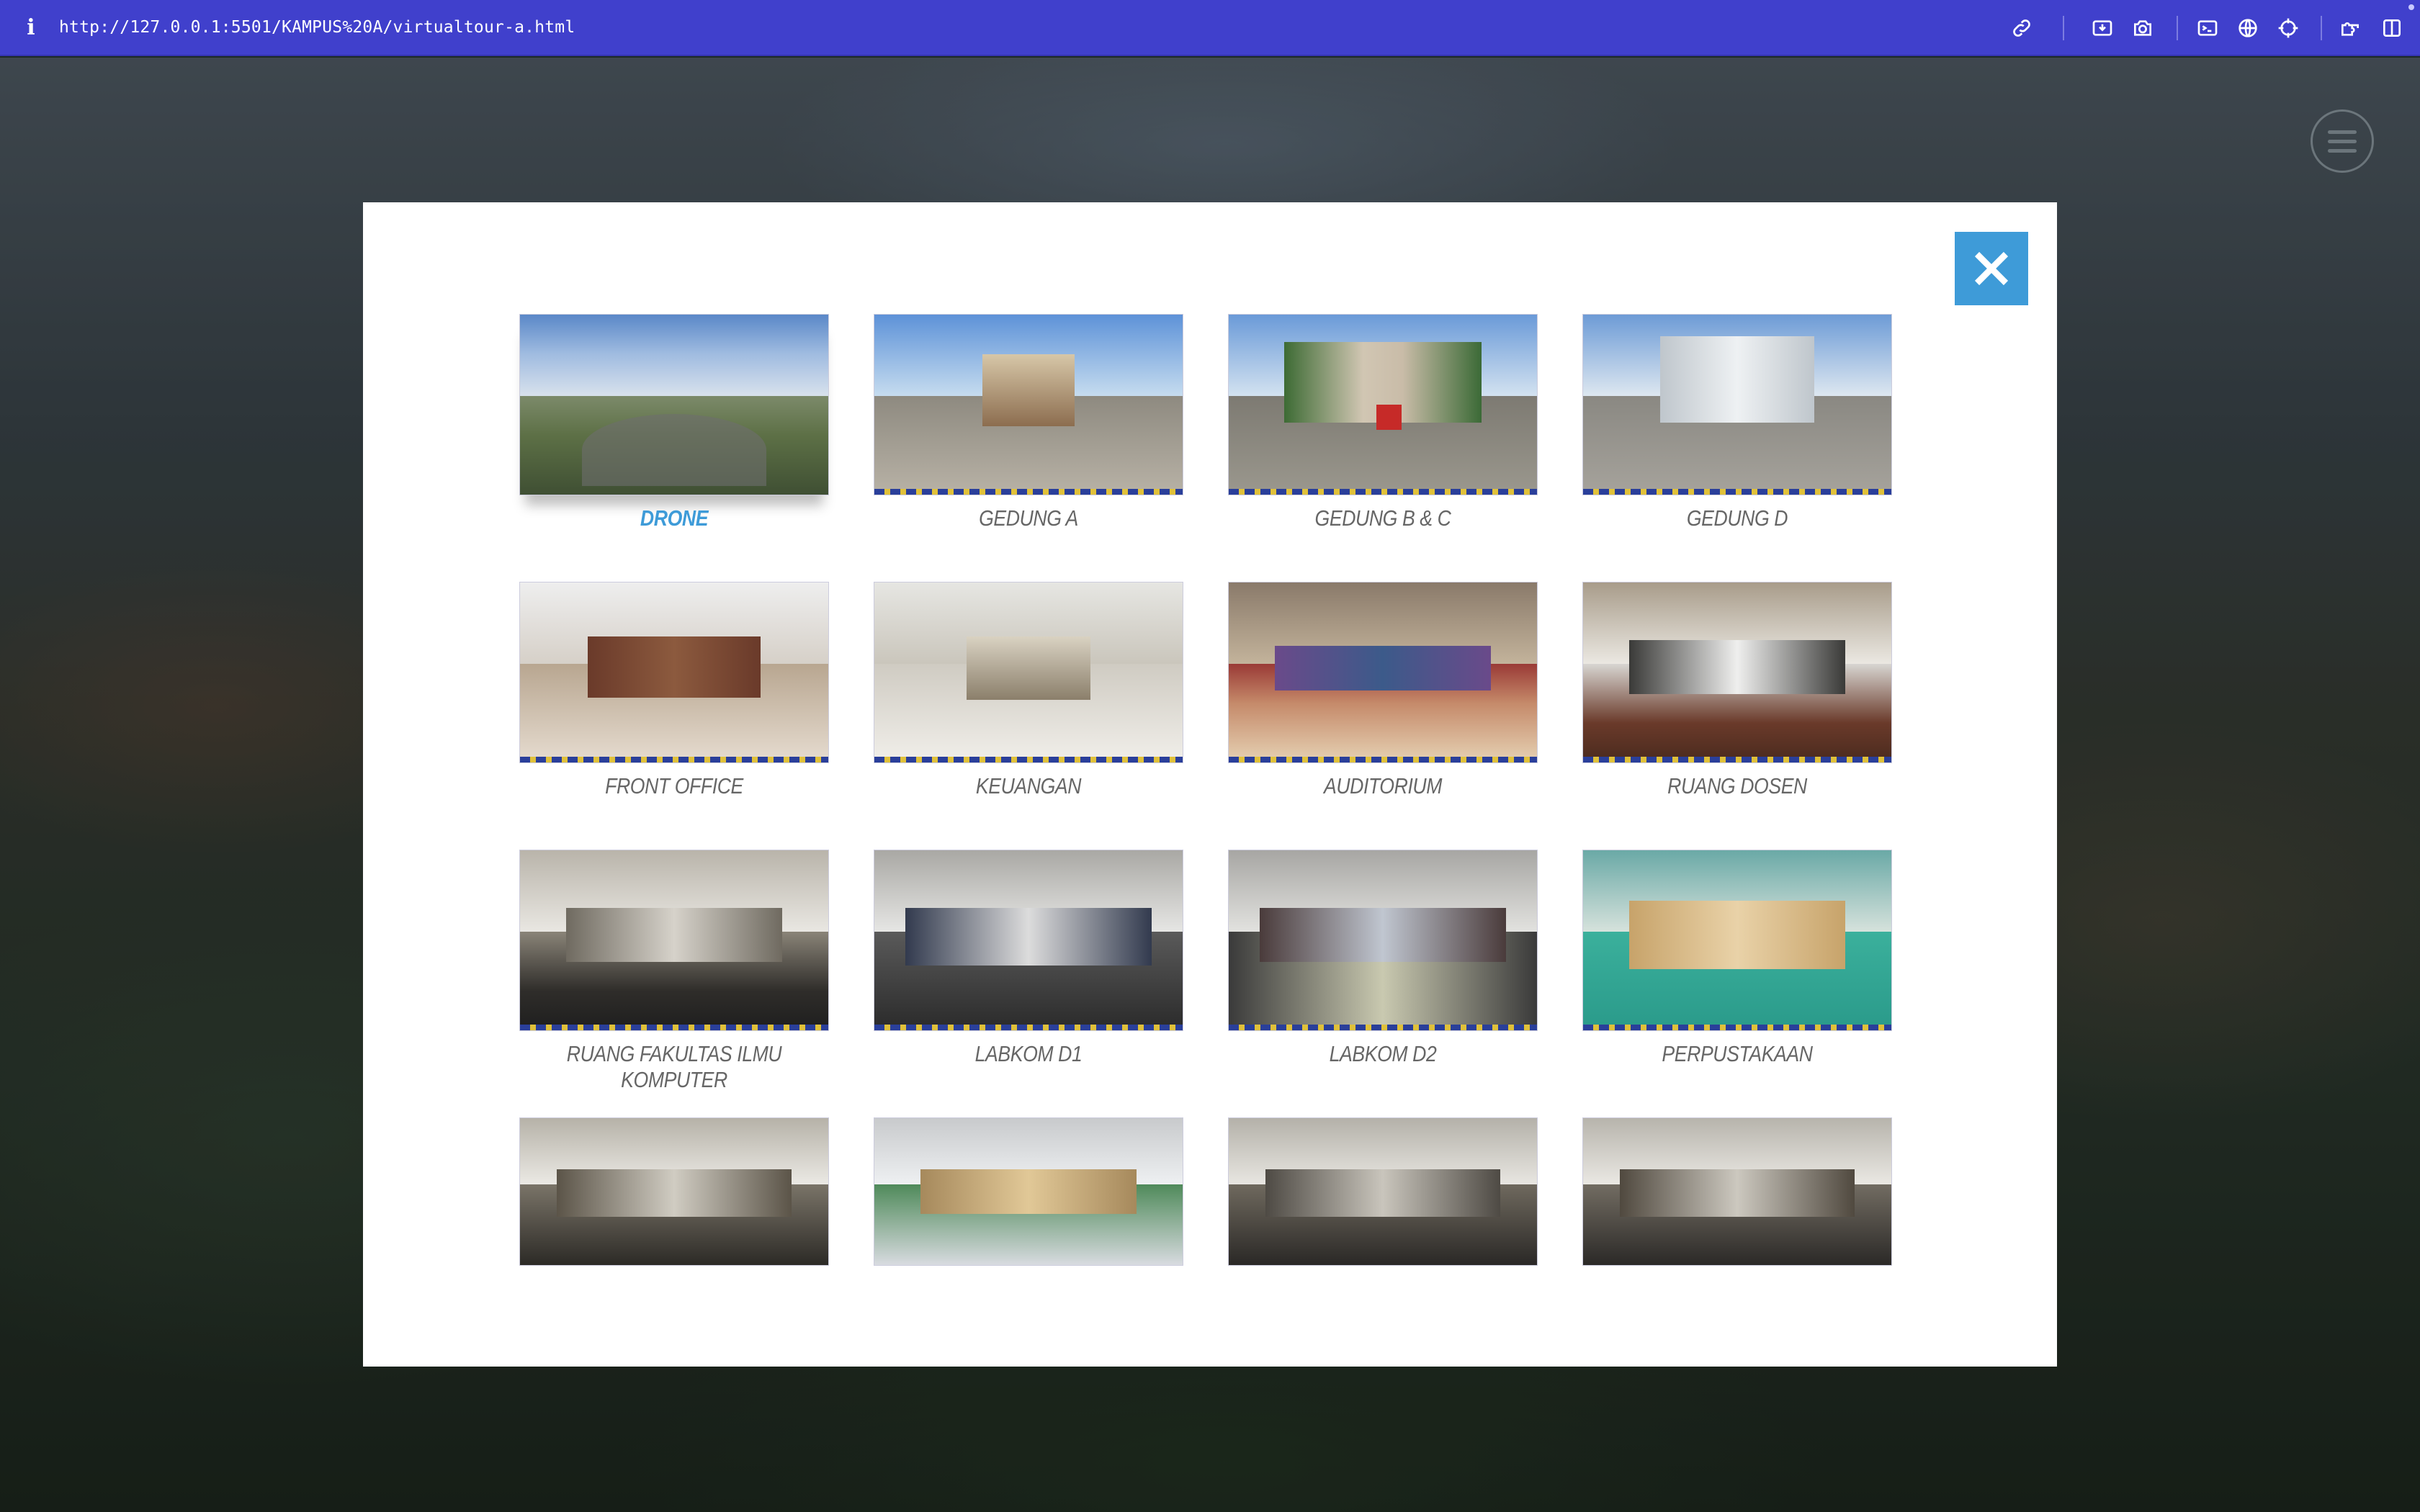 This screenshot has width=2420, height=1512. I want to click on scene-label: GEDUNG D, so click(1737, 518).